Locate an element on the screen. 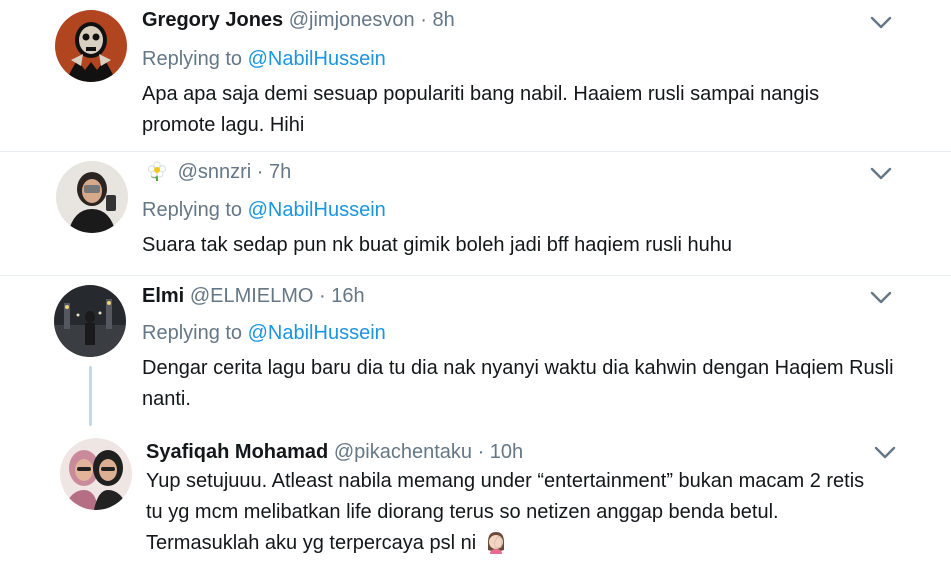 The width and height of the screenshot is (951, 569). avatar-image-person is located at coordinates (92, 197).